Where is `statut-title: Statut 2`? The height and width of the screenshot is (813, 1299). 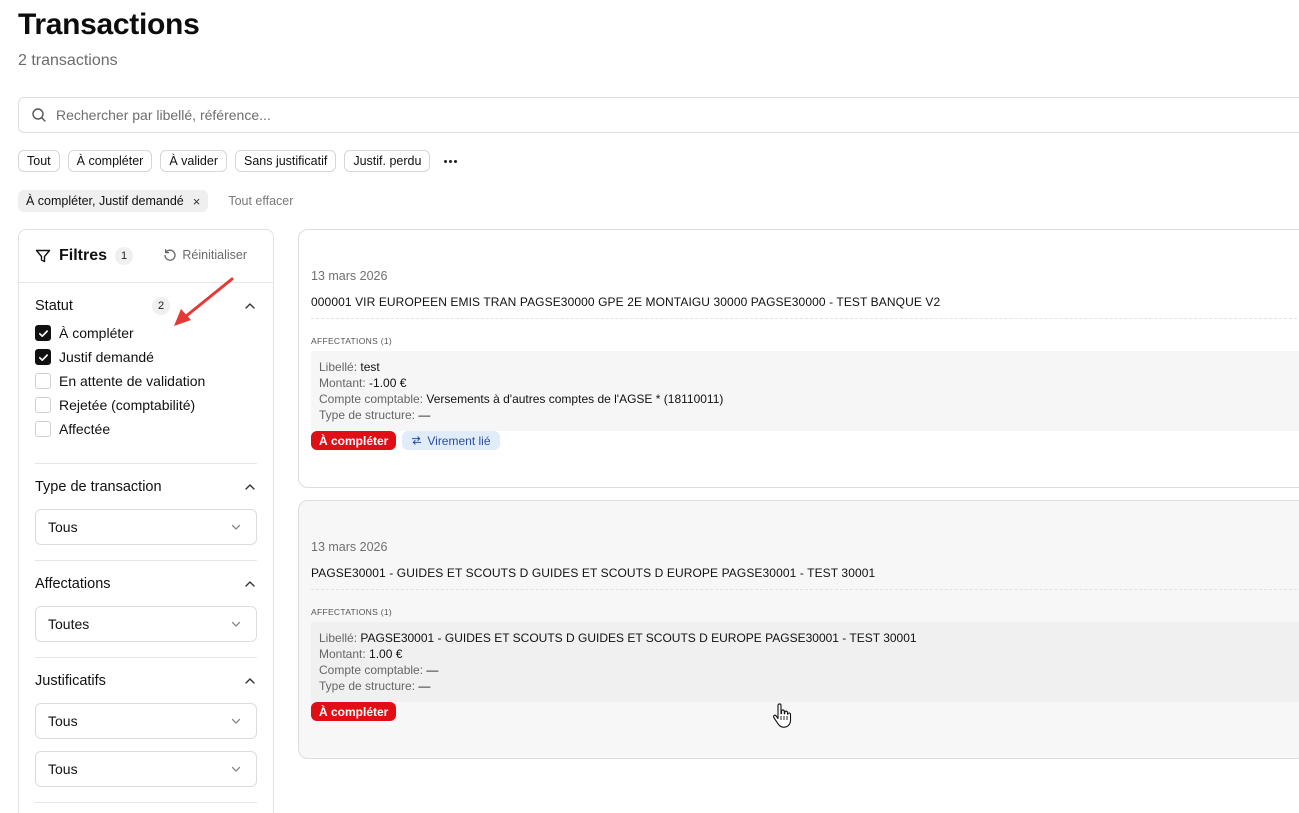 statut-title: Statut 2 is located at coordinates (102, 306).